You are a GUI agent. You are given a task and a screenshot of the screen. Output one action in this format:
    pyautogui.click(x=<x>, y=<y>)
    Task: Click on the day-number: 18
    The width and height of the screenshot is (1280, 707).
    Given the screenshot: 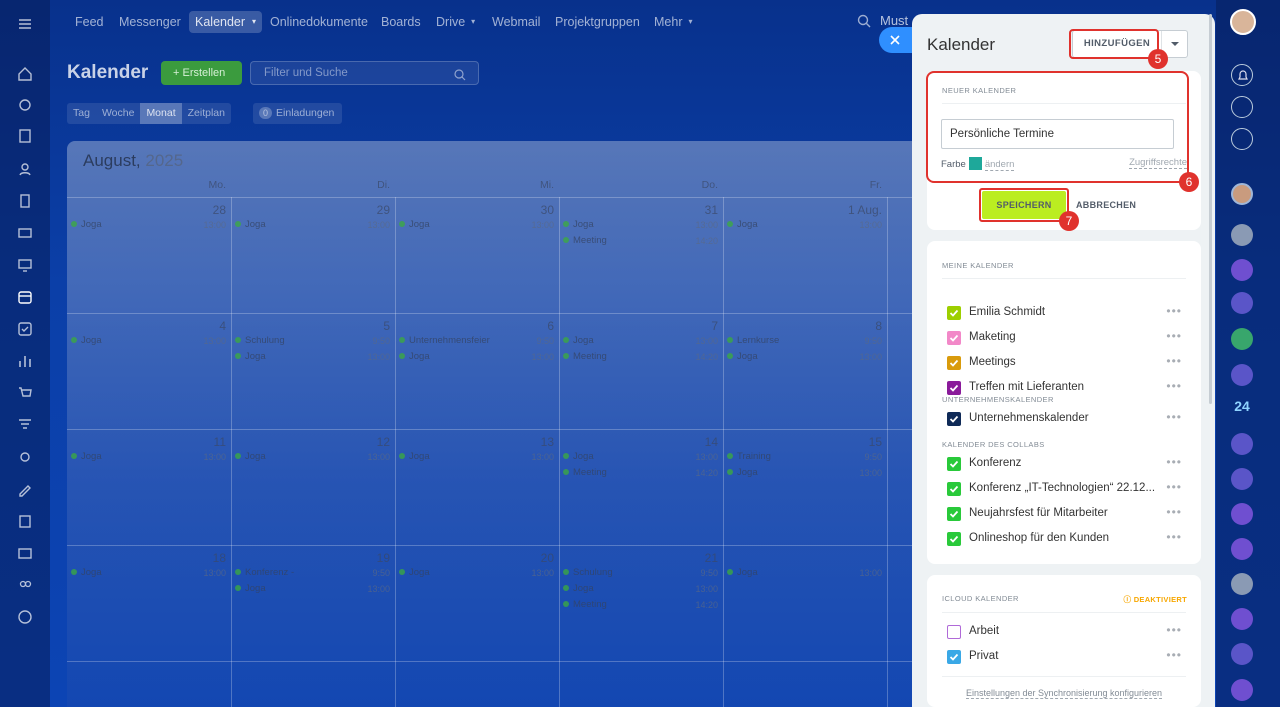 What is the action you would take?
    pyautogui.click(x=206, y=558)
    